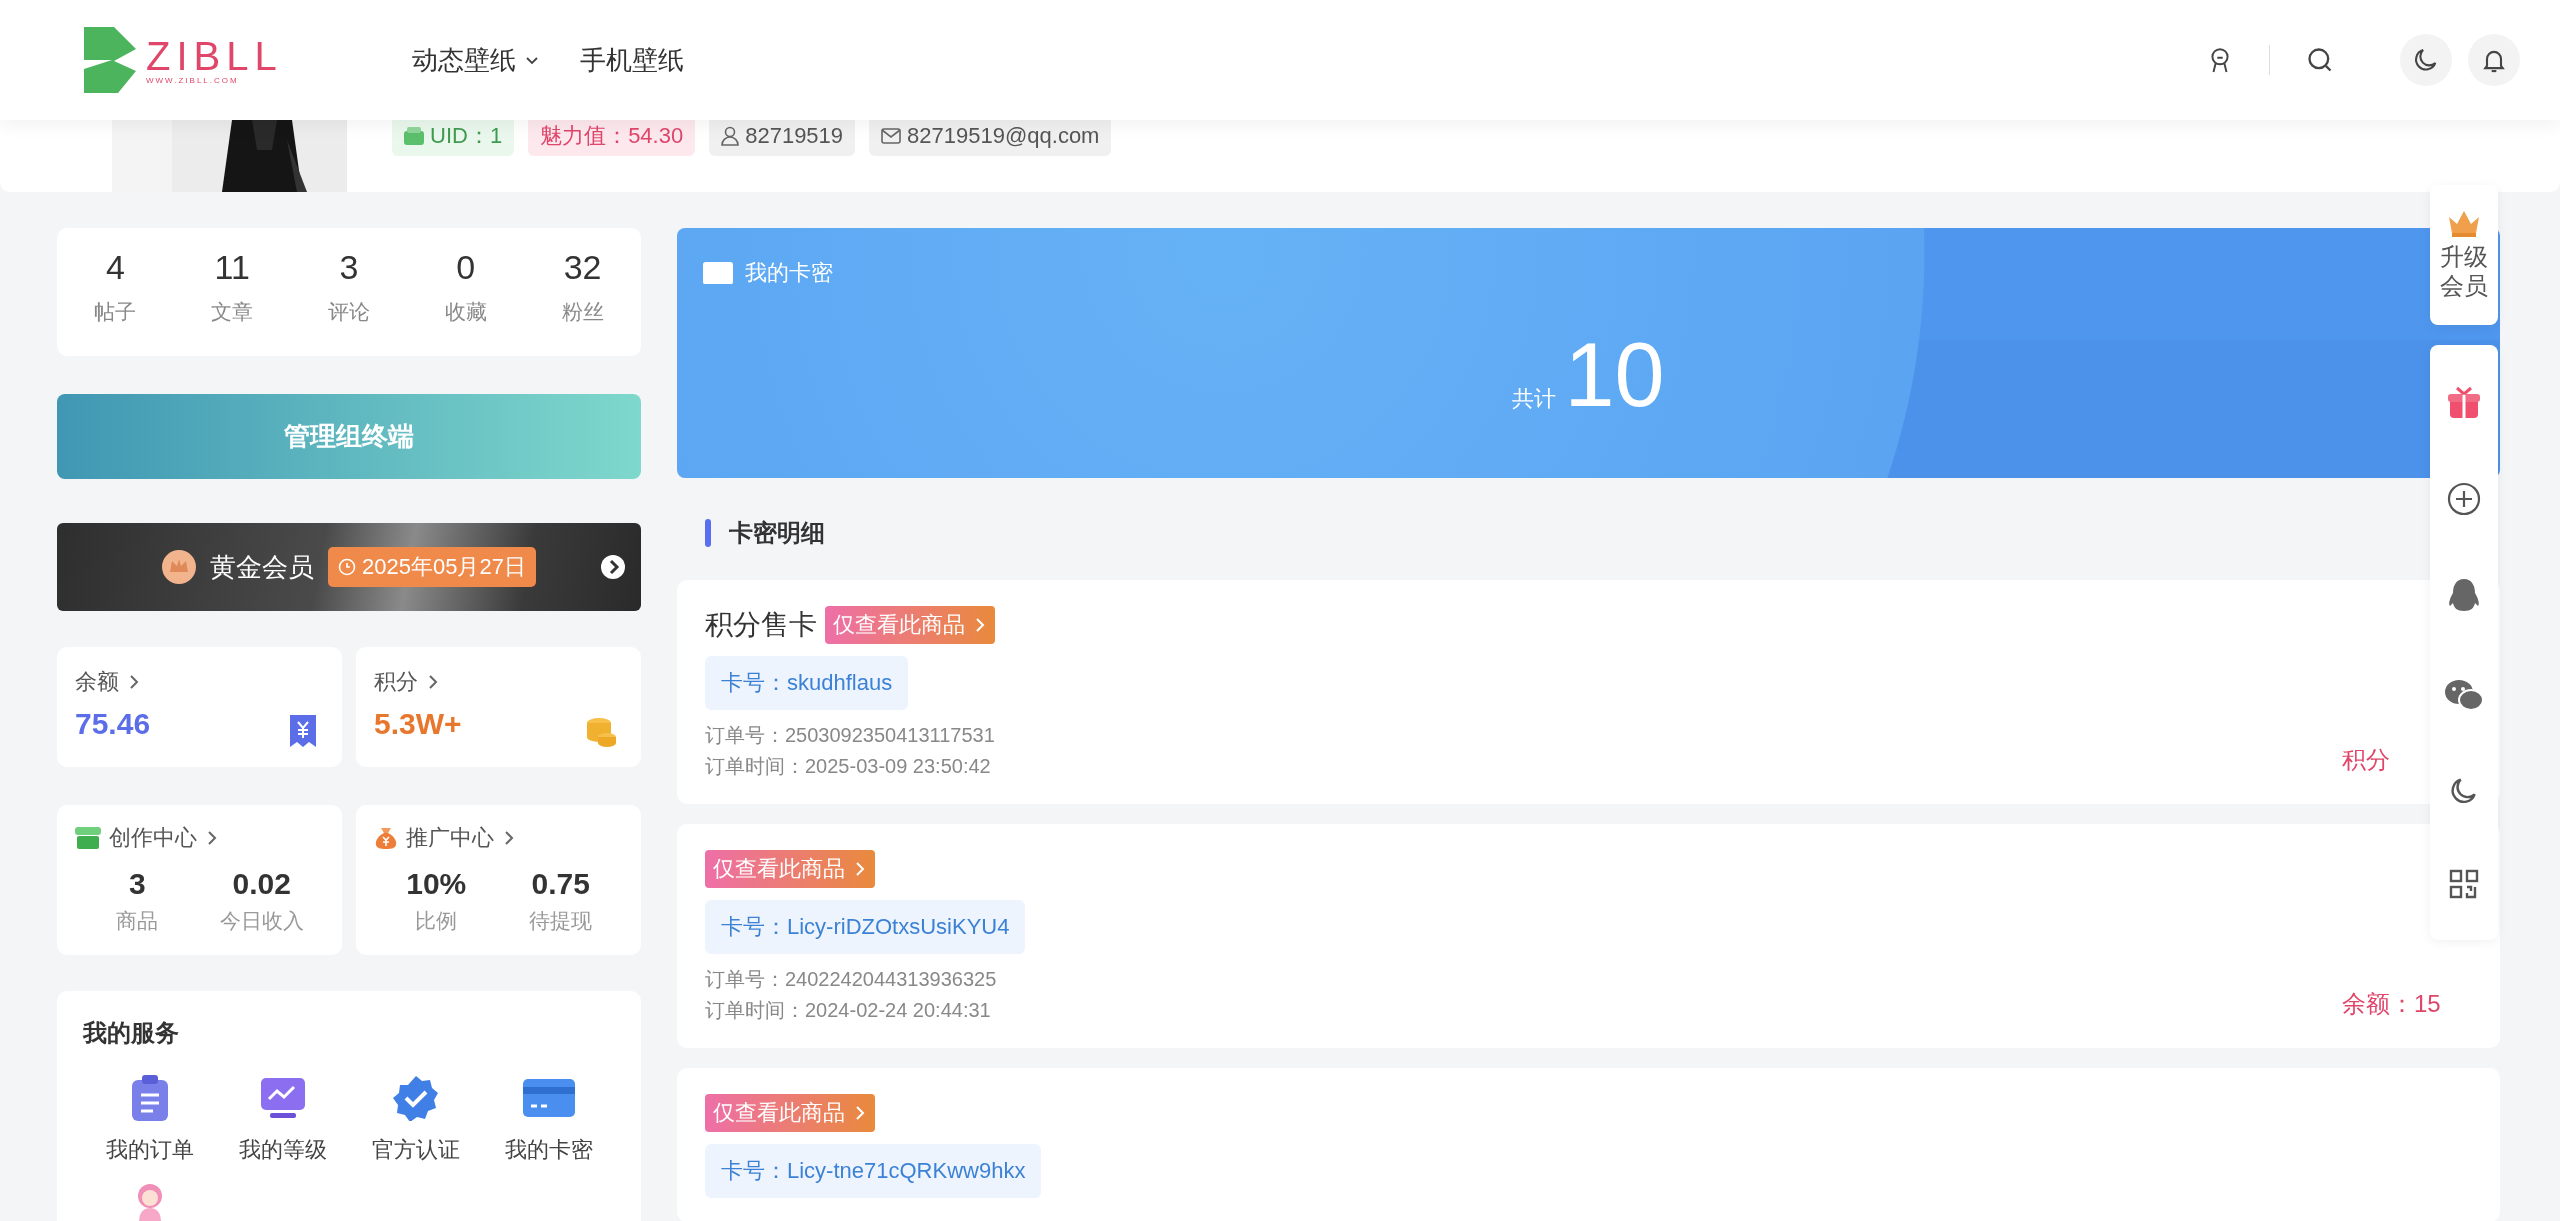 The image size is (2560, 1221). Describe the element at coordinates (476, 60) in the screenshot. I see `nav-link: 动态壁纸` at that location.